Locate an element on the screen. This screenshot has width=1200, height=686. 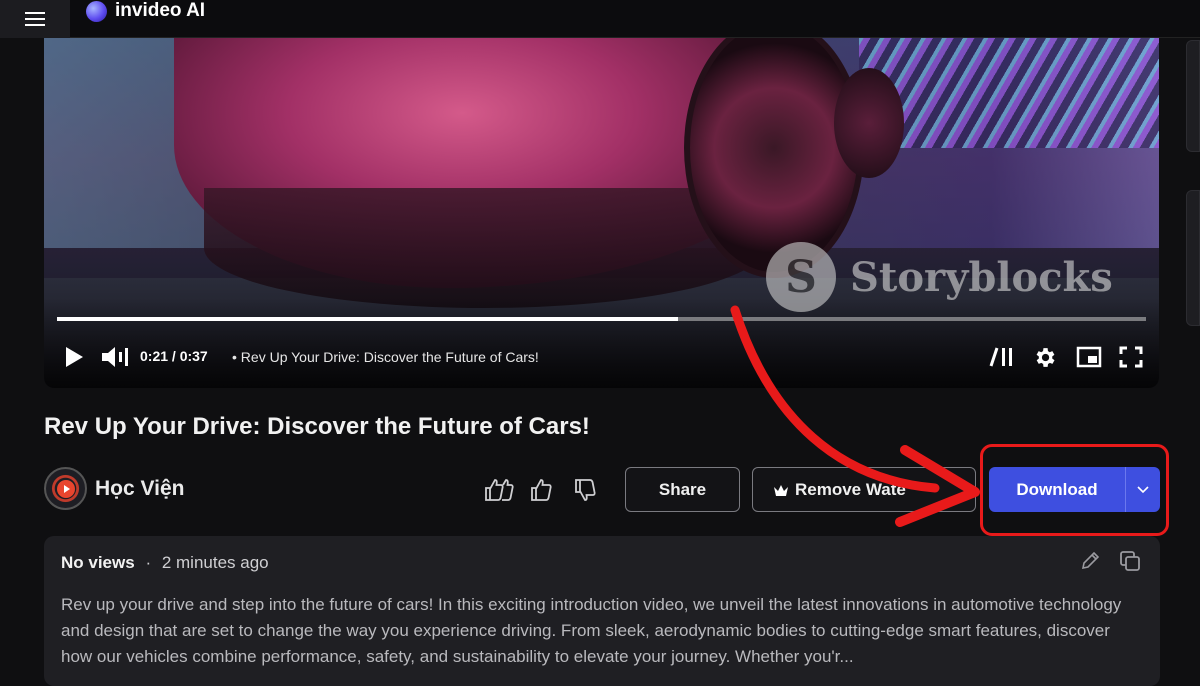
play-button is located at coordinates (74, 357).